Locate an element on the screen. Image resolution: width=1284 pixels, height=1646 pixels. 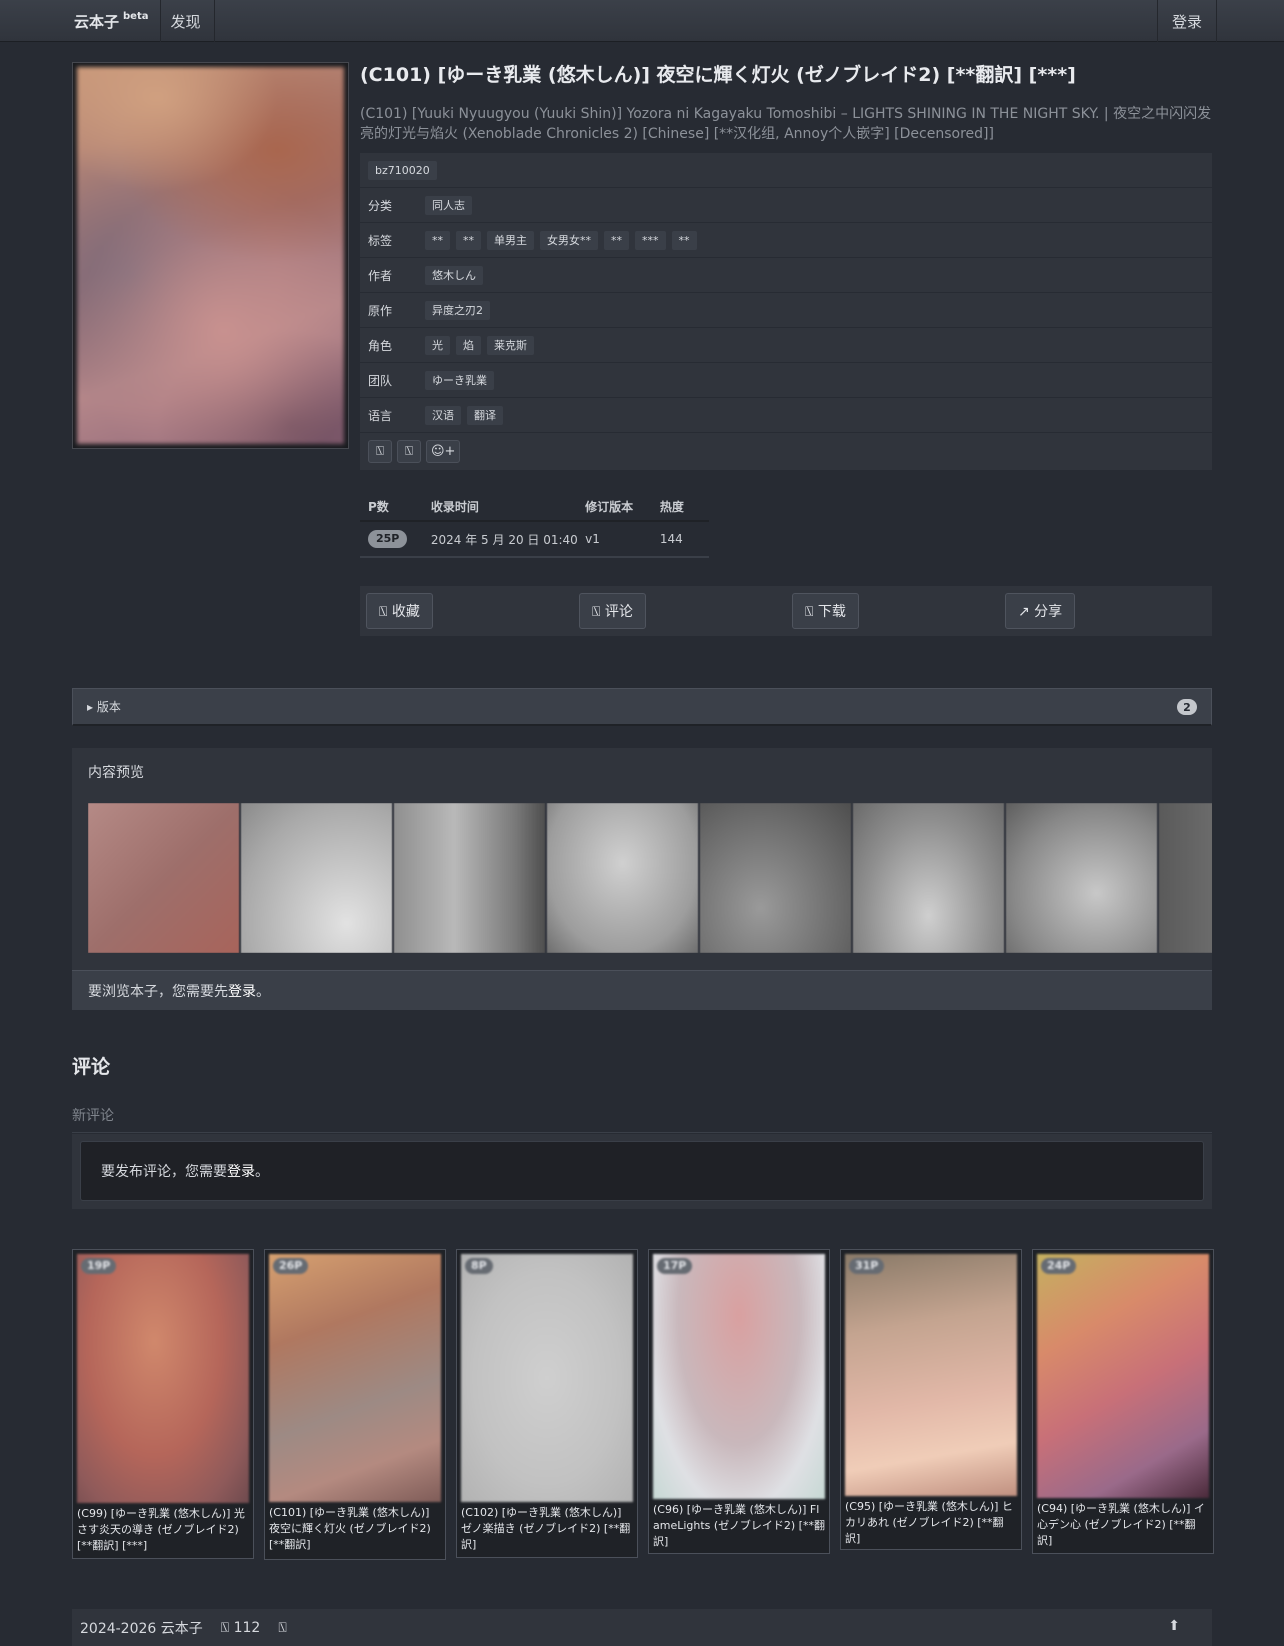
versions-count: 2 is located at coordinates (1187, 707).